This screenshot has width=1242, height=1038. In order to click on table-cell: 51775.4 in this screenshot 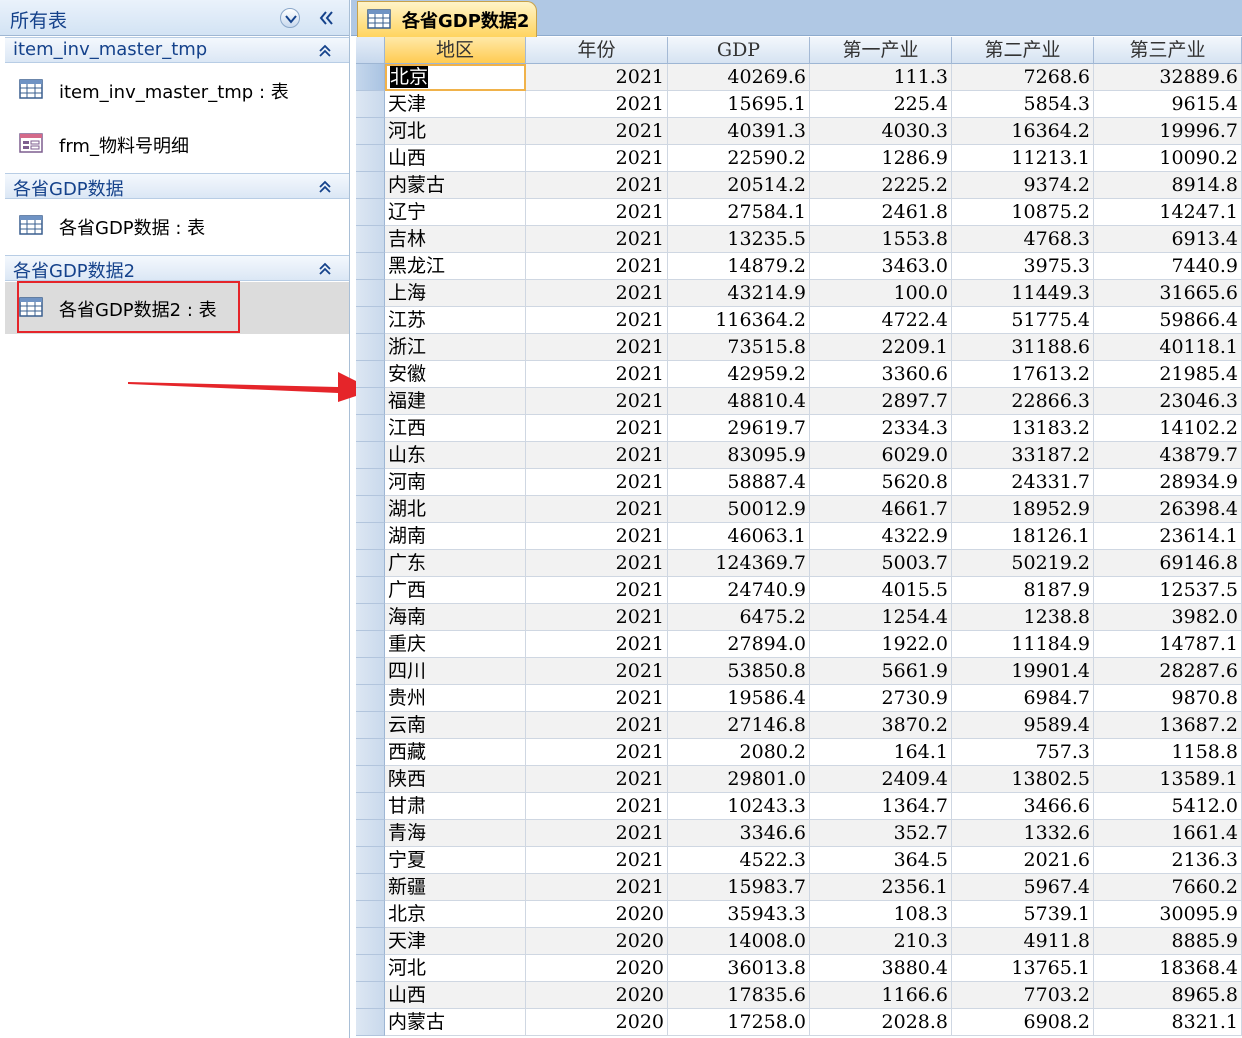, I will do `click(1023, 320)`.